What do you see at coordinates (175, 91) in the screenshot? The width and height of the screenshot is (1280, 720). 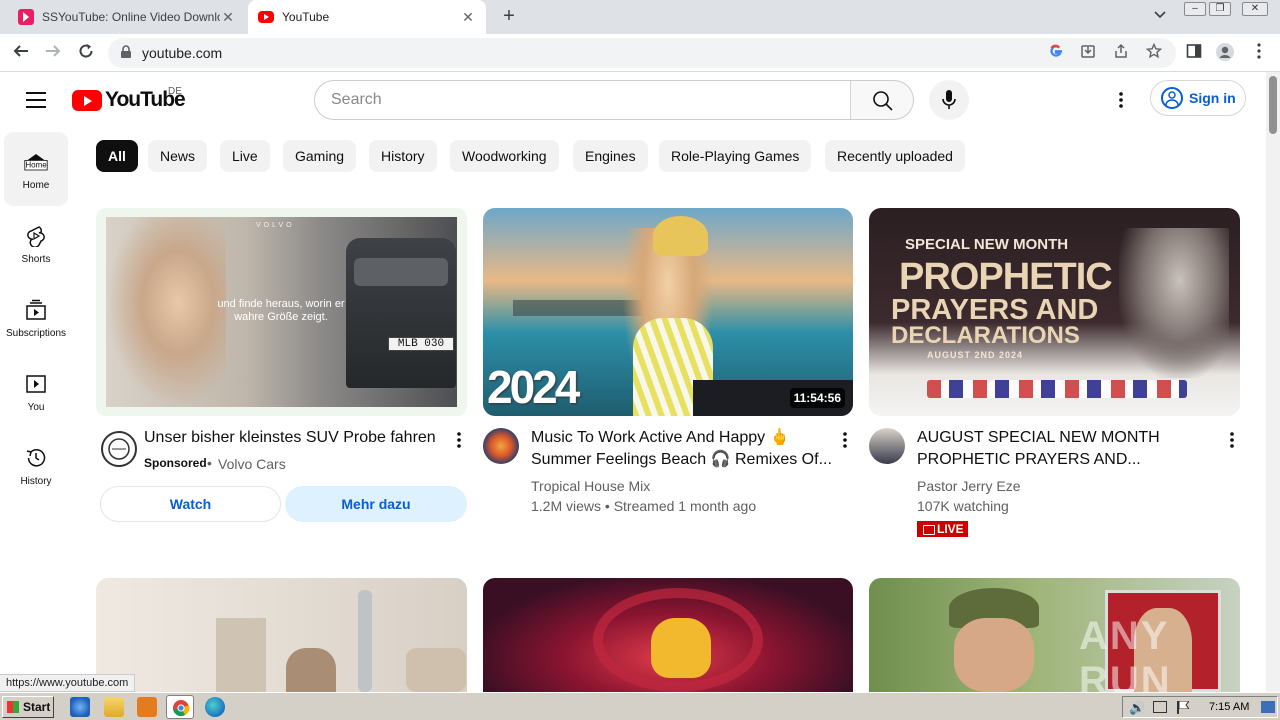 I see `country-code: DE` at bounding box center [175, 91].